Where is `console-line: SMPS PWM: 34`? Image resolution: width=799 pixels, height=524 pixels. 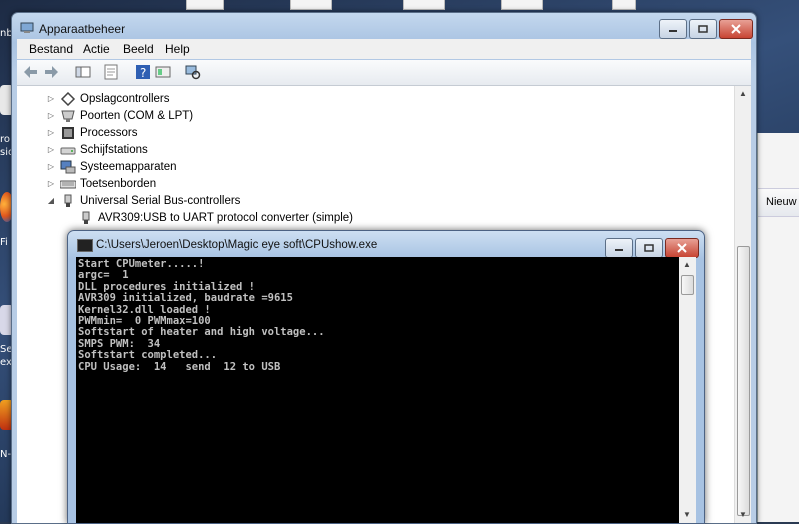
console-line: SMPS PWM: 34 is located at coordinates (119, 343).